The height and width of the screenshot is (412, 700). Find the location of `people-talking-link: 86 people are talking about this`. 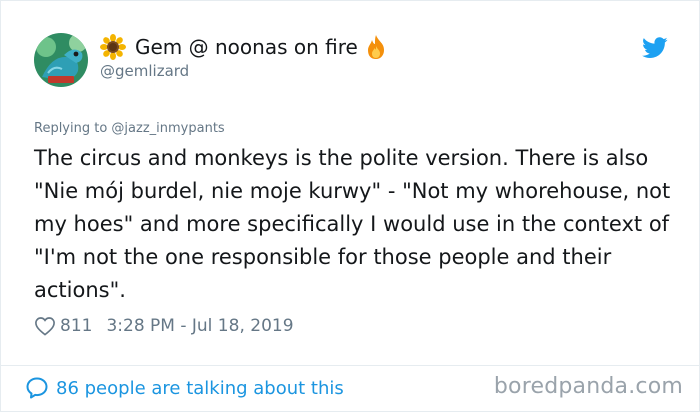

people-talking-link: 86 people are talking about this is located at coordinates (184, 388).